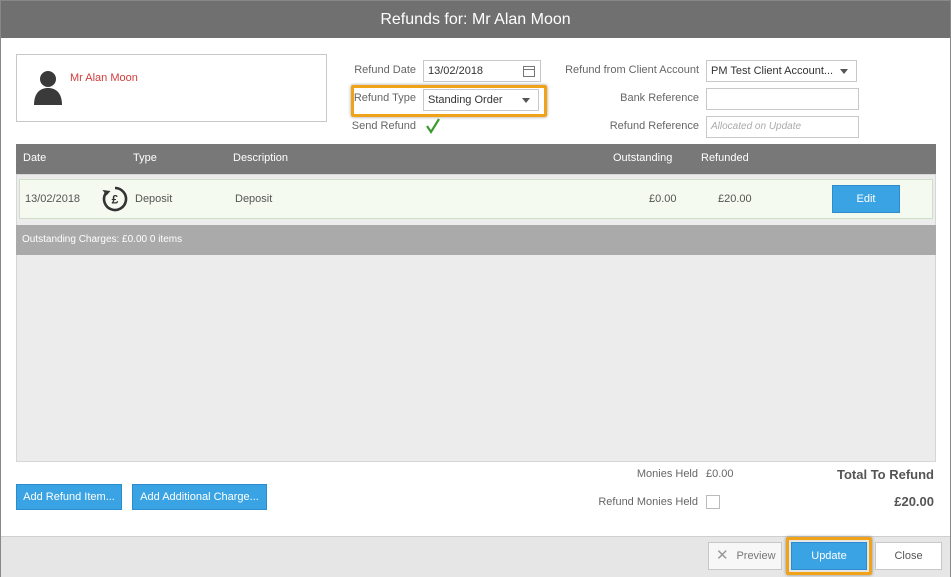  I want to click on refund-from-label: Refund from Client Account, so click(632, 70).